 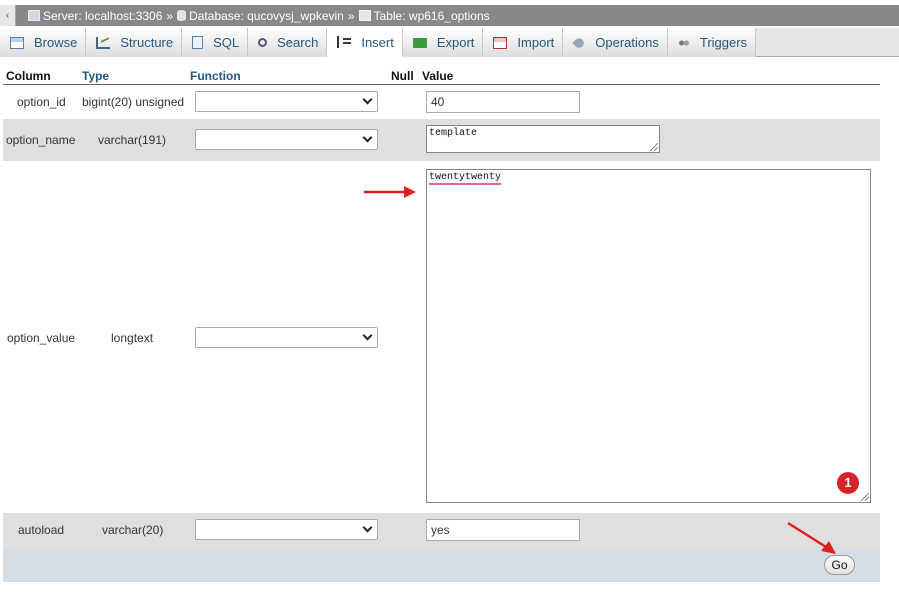 I want to click on header-value: Value, so click(x=438, y=76).